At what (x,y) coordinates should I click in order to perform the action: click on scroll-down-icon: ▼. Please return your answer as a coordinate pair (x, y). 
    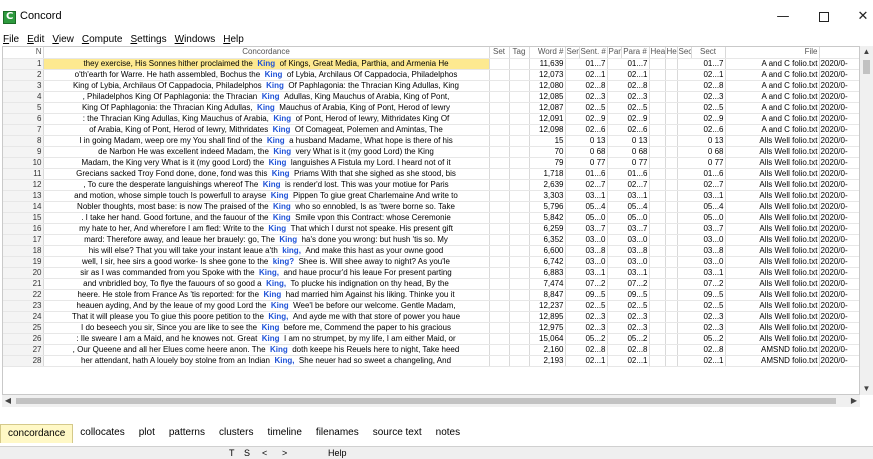
    Looking at the image, I should click on (866, 389).